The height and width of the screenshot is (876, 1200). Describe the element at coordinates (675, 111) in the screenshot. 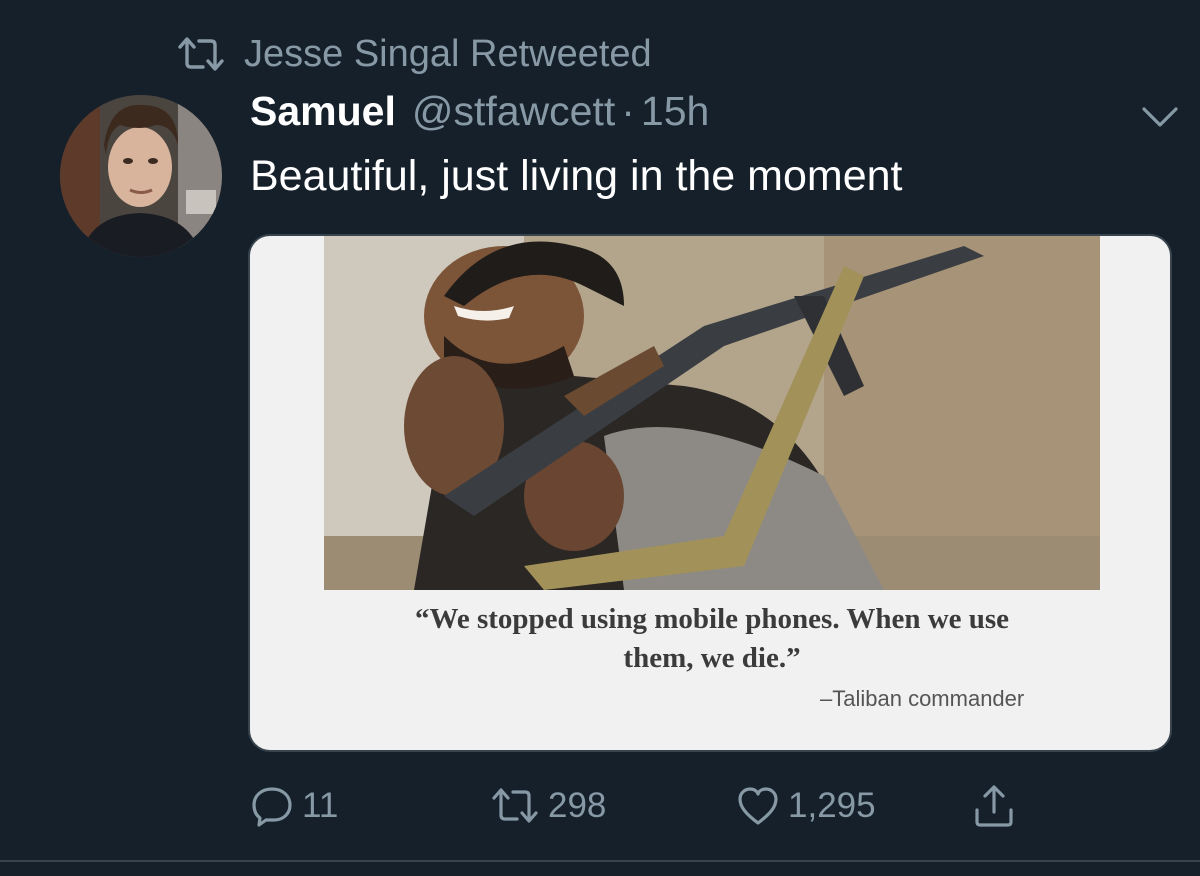

I see `tweet-timestamp: 15h` at that location.